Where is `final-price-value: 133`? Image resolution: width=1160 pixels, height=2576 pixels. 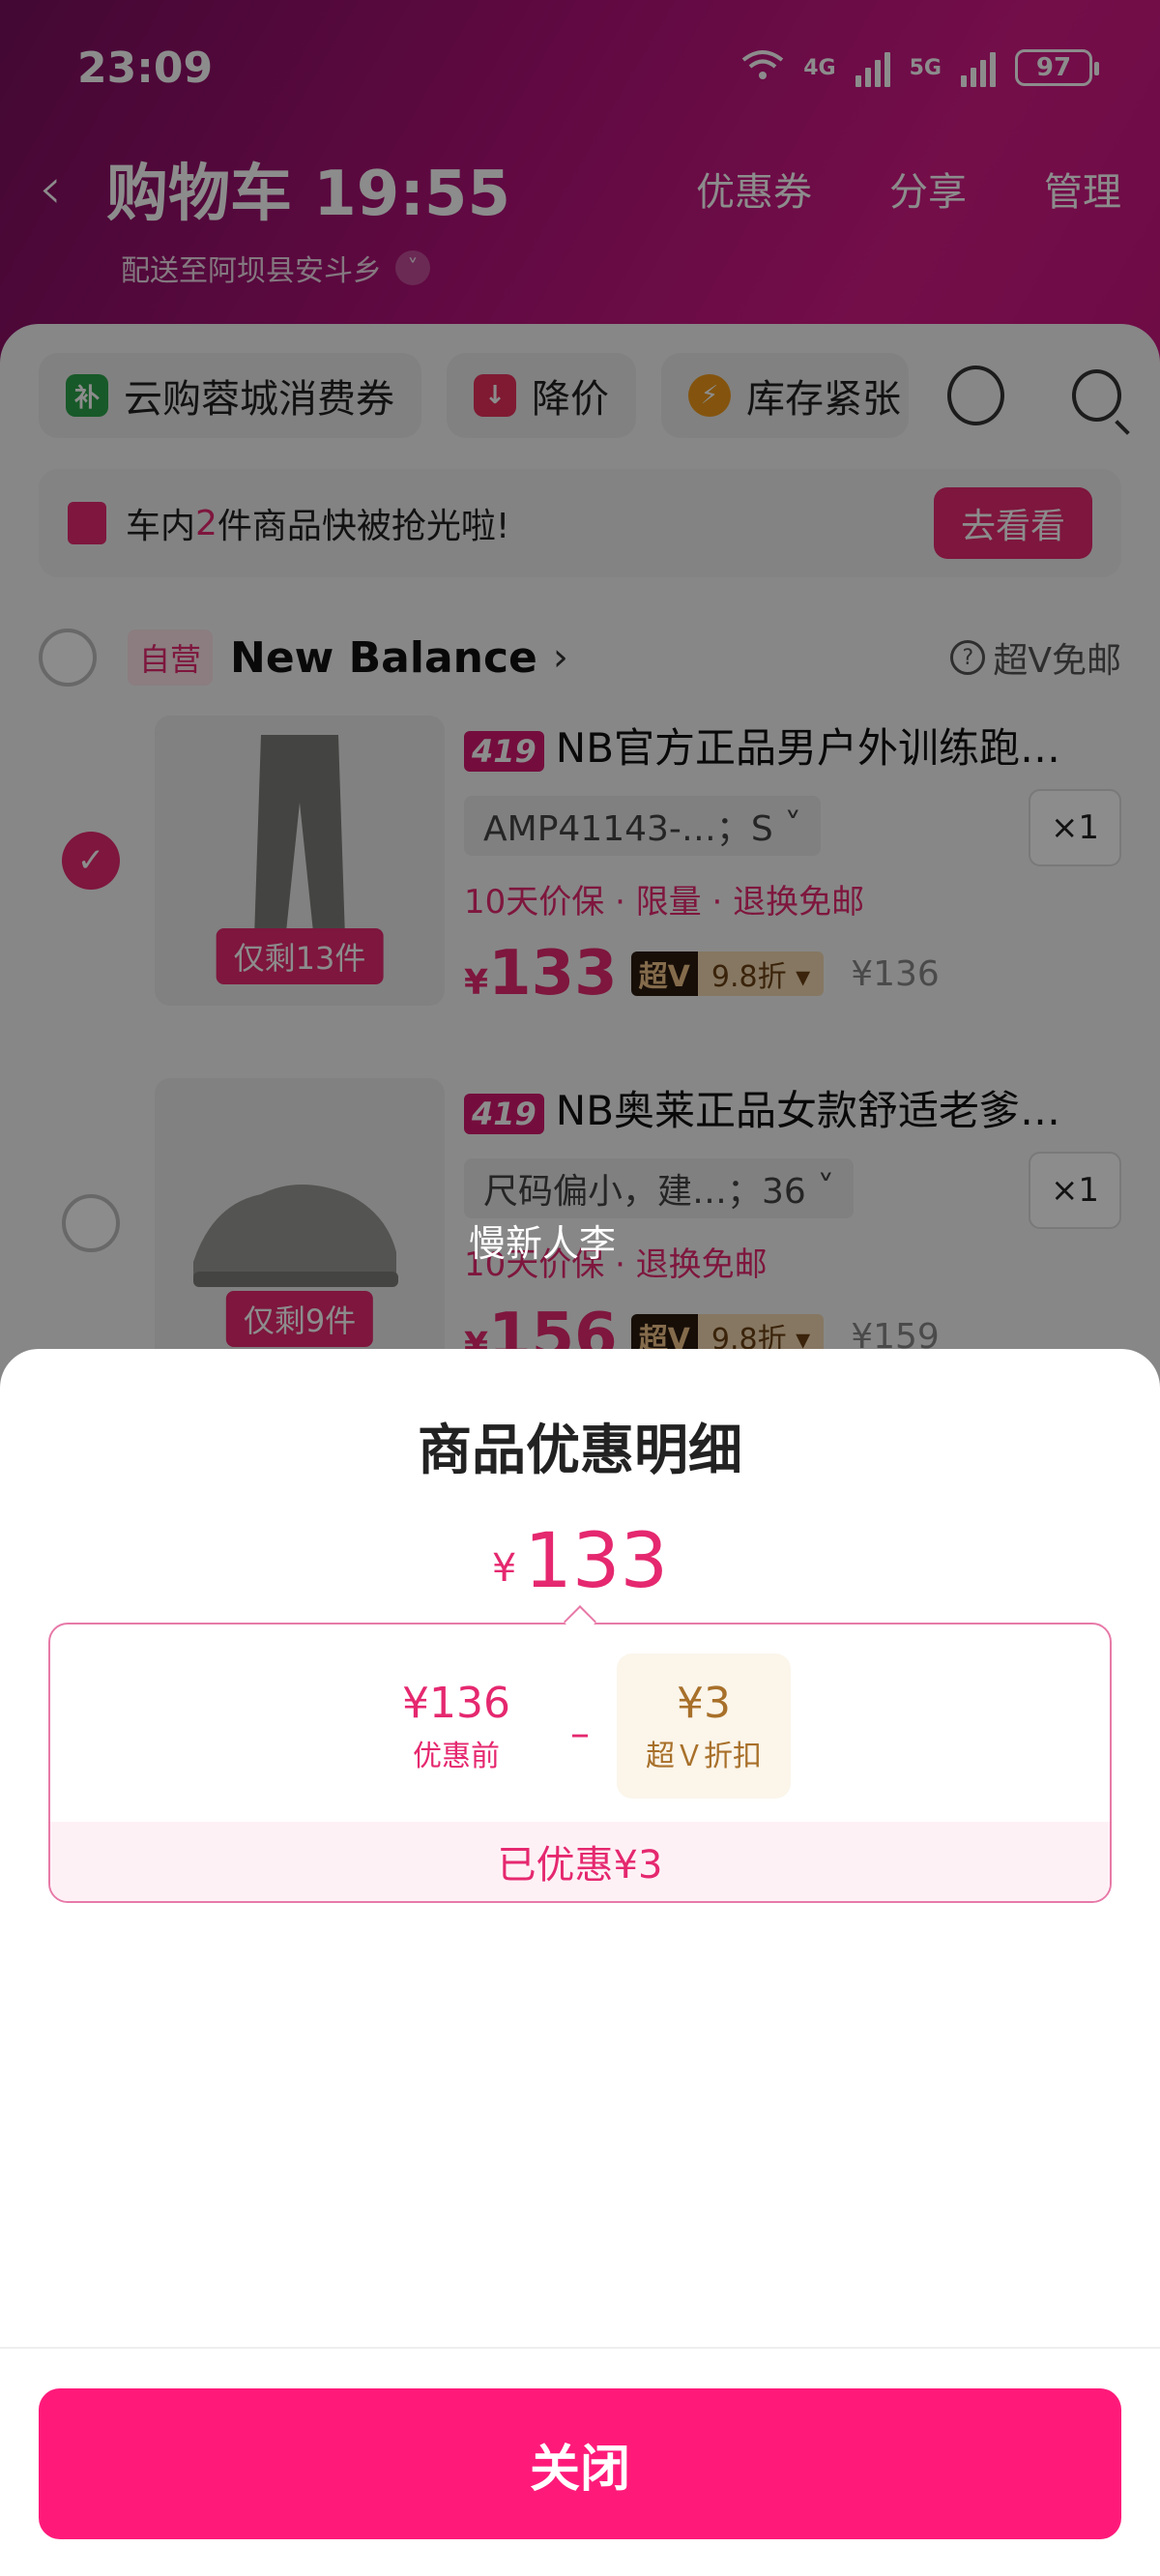 final-price-value: 133 is located at coordinates (596, 1561).